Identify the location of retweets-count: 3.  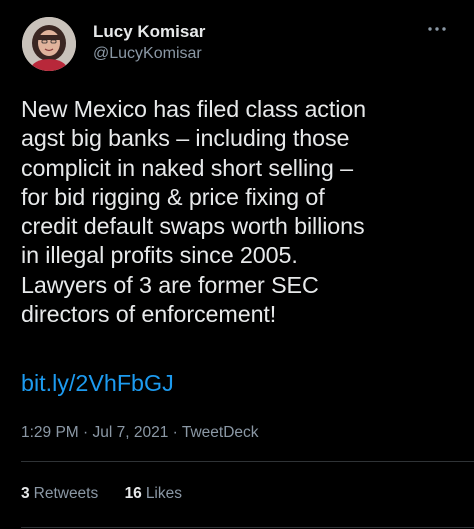
(25, 493).